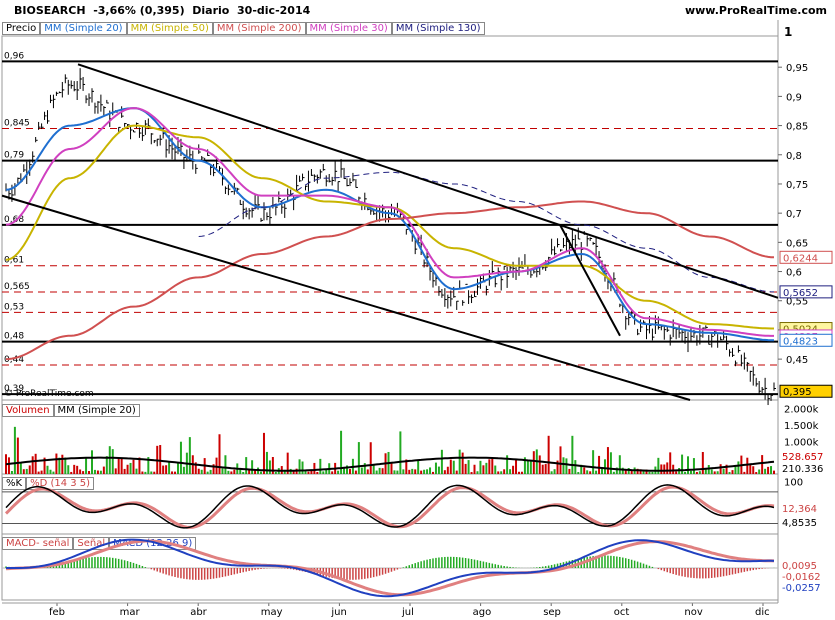  What do you see at coordinates (797, 68) in the screenshot?
I see `price-axis-tick: 0,95` at bounding box center [797, 68].